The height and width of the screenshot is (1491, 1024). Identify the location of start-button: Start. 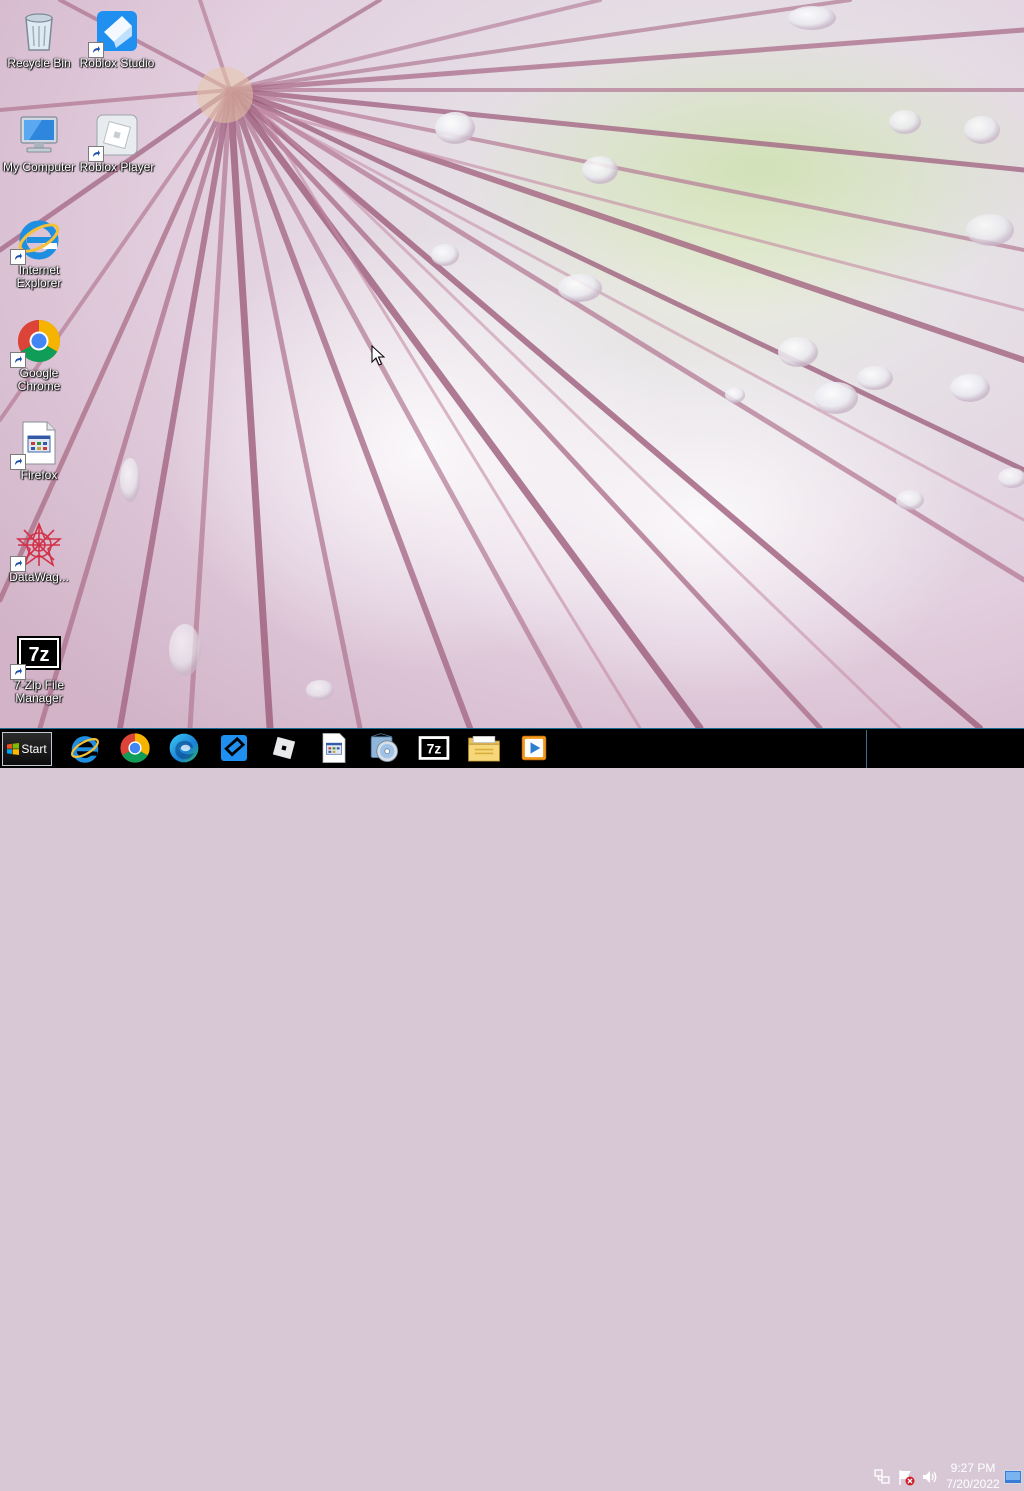
(27, 749).